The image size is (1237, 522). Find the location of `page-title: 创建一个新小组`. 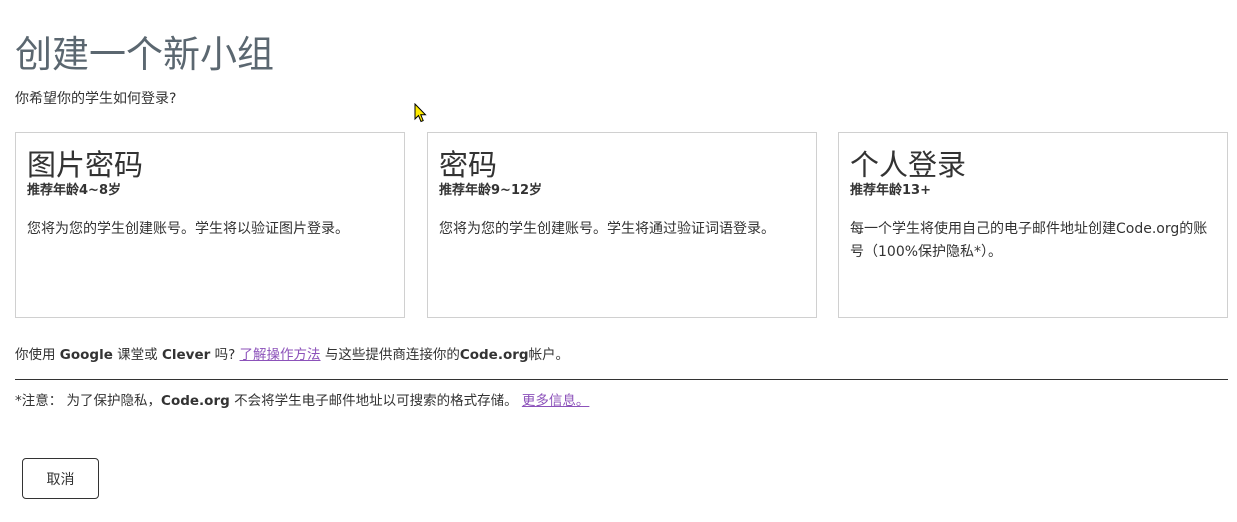

page-title: 创建一个新小组 is located at coordinates (144, 54).